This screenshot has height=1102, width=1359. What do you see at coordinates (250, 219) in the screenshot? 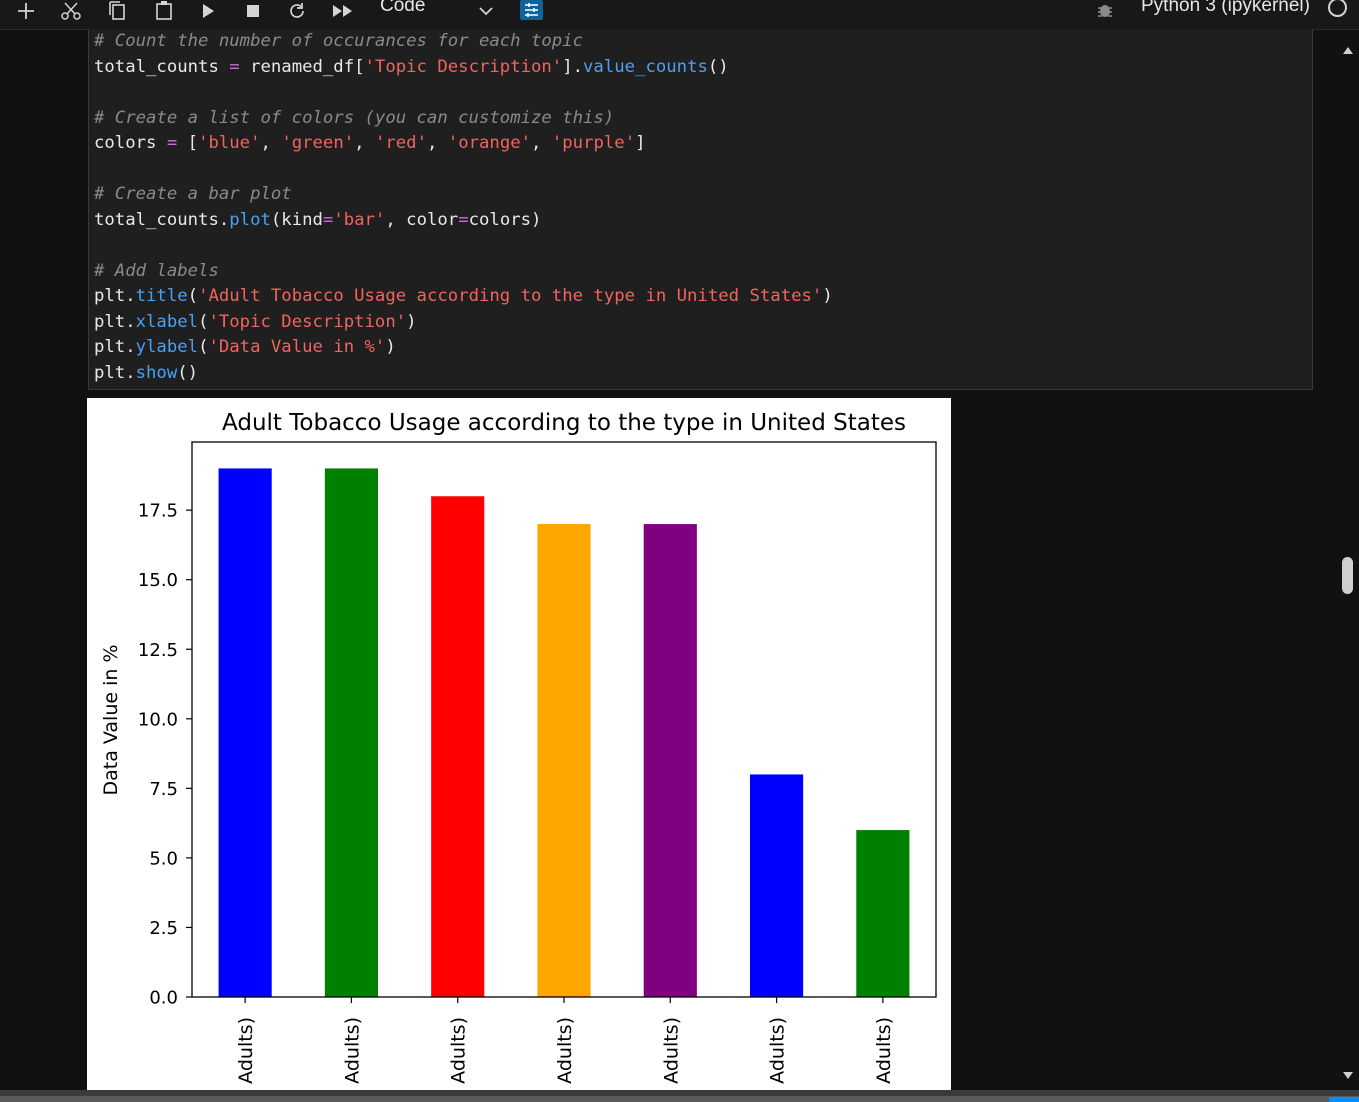
I see `code-token: plot` at bounding box center [250, 219].